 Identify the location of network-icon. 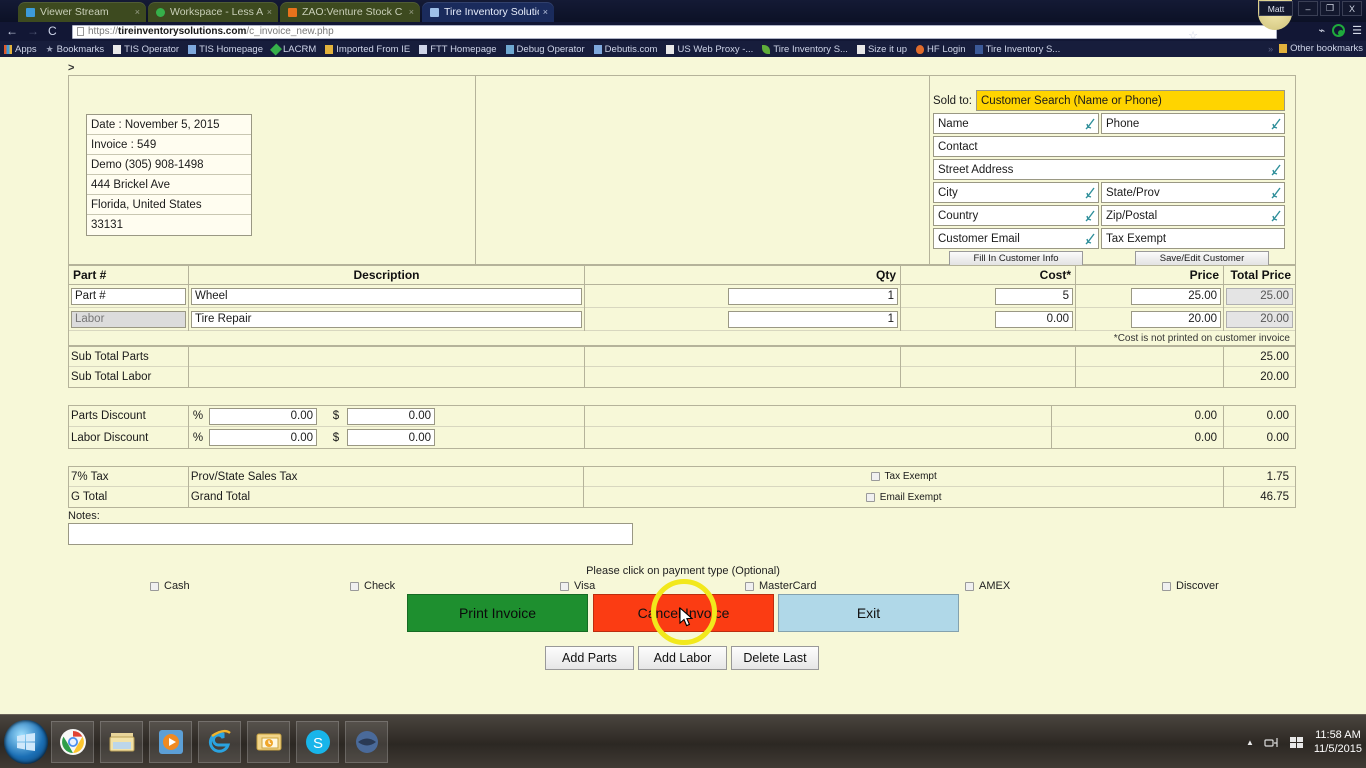
(1271, 742).